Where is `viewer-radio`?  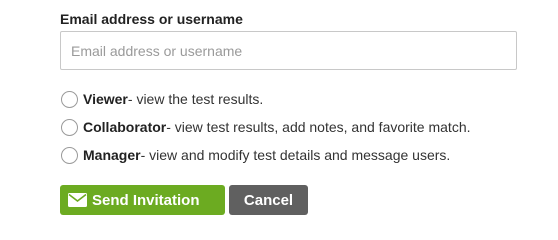 viewer-radio is located at coordinates (69, 99).